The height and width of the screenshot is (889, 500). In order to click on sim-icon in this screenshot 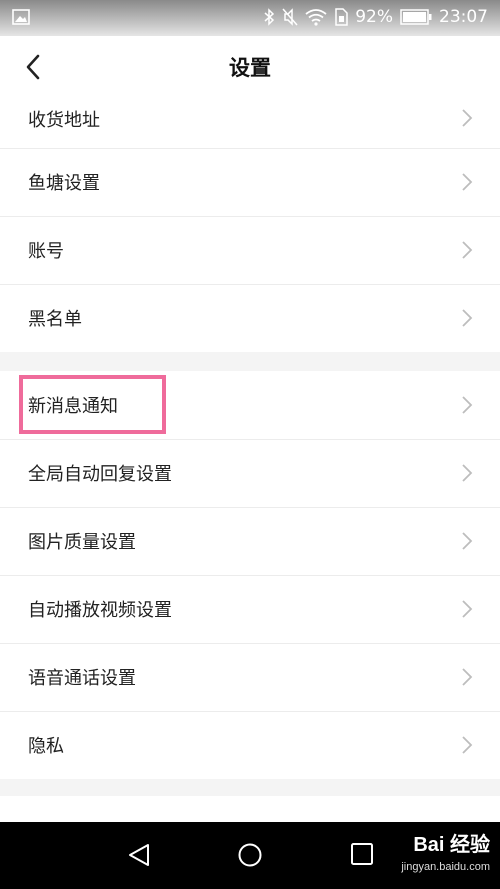, I will do `click(341, 17)`.